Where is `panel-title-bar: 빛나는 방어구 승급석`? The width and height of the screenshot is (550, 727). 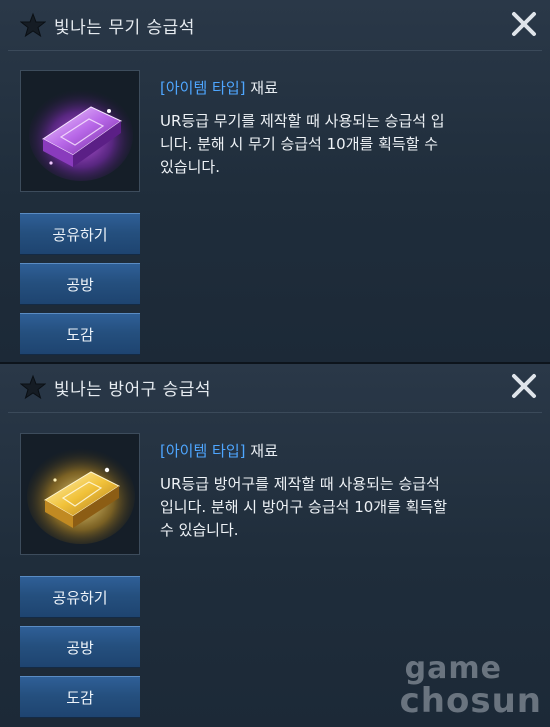 panel-title-bar: 빛나는 방어구 승급석 is located at coordinates (275, 387).